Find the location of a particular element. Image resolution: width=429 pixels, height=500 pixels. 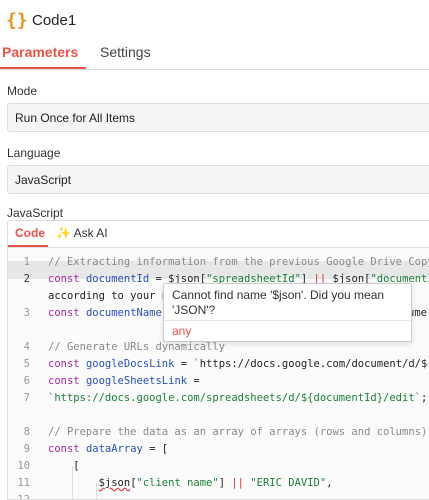

line-number: 9 is located at coordinates (26, 449).